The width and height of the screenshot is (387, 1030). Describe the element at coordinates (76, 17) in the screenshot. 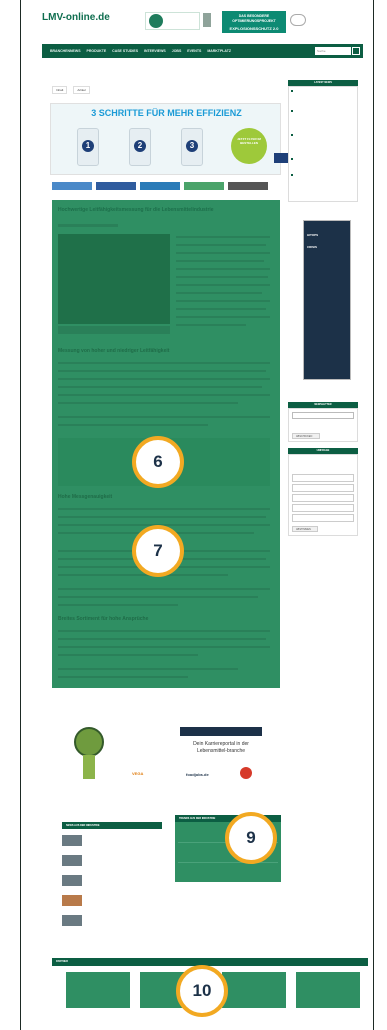

I see `site-logo: LMV-online.de` at that location.